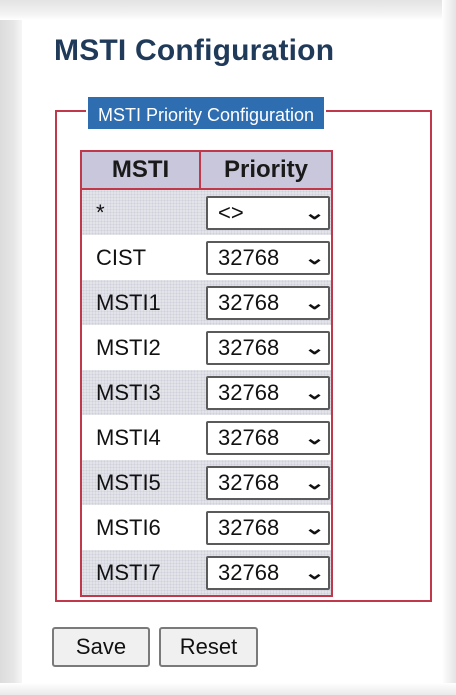  I want to click on priority-select-msti7: 32768 ⌄, so click(268, 572).